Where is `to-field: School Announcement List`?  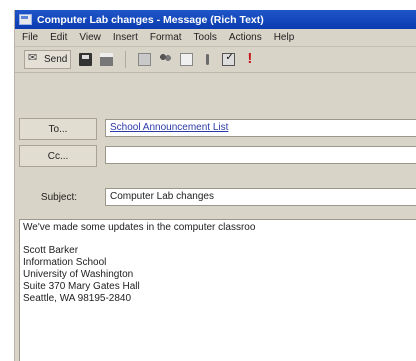
to-field: School Announcement List is located at coordinates (260, 128).